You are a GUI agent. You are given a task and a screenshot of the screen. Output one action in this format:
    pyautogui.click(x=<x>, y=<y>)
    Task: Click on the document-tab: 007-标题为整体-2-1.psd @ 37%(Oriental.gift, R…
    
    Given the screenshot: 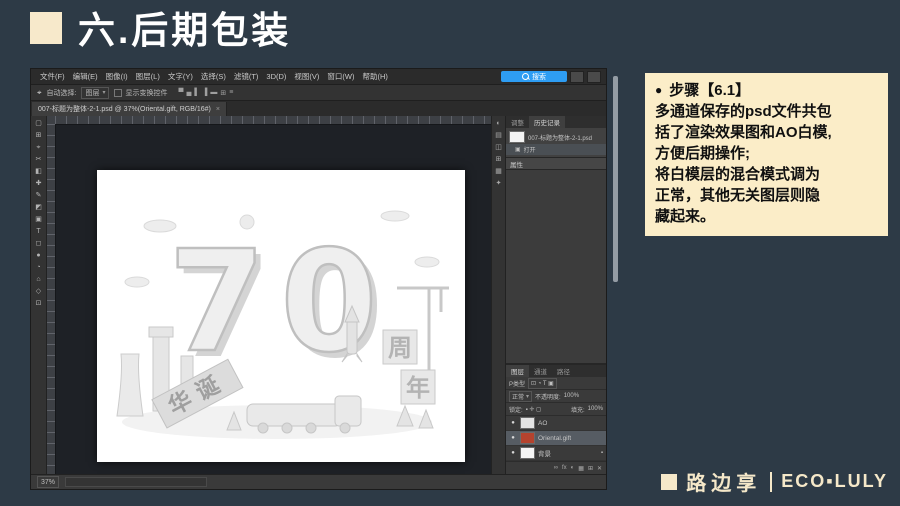 What is the action you would take?
    pyautogui.click(x=129, y=109)
    